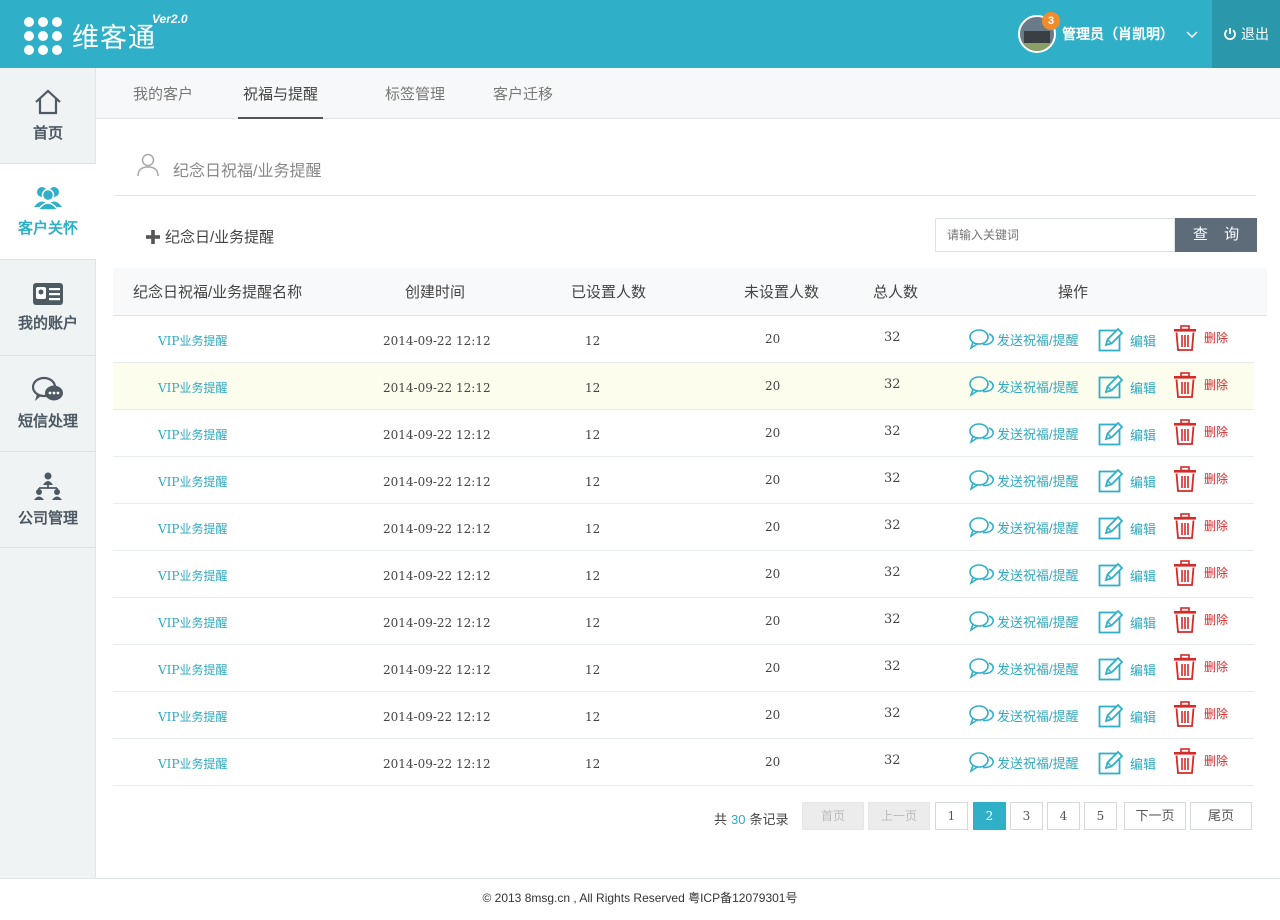  What do you see at coordinates (209, 236) in the screenshot?
I see `add-reminder-button: 纪念日/业务提醒` at bounding box center [209, 236].